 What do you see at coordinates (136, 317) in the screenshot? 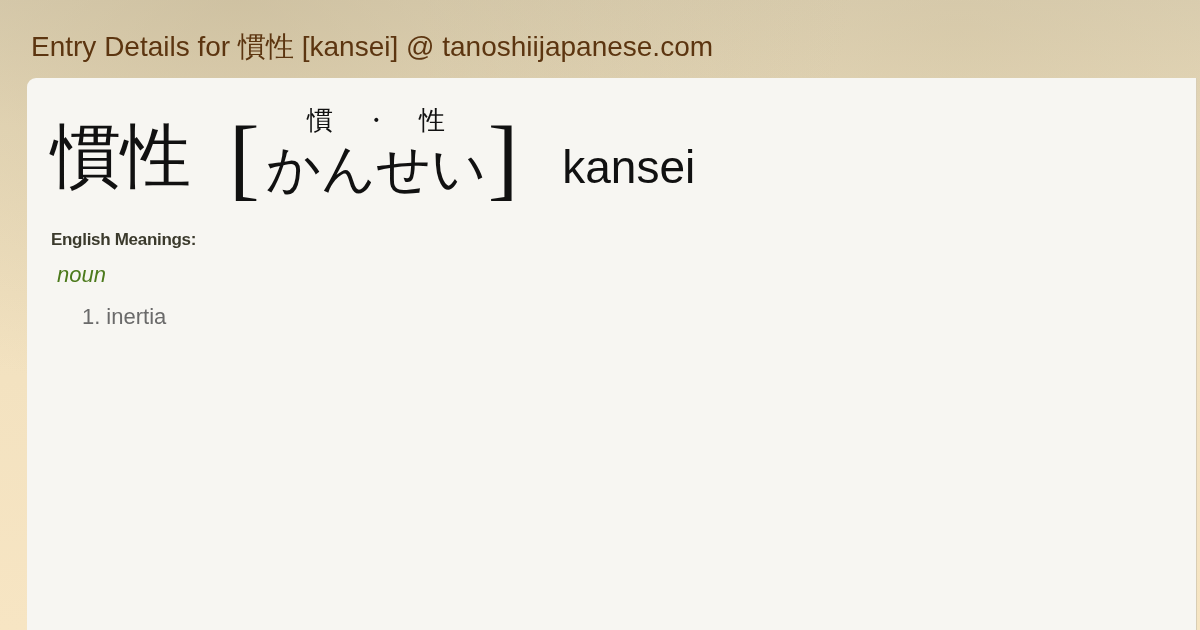
I see `sense-text: inertia` at bounding box center [136, 317].